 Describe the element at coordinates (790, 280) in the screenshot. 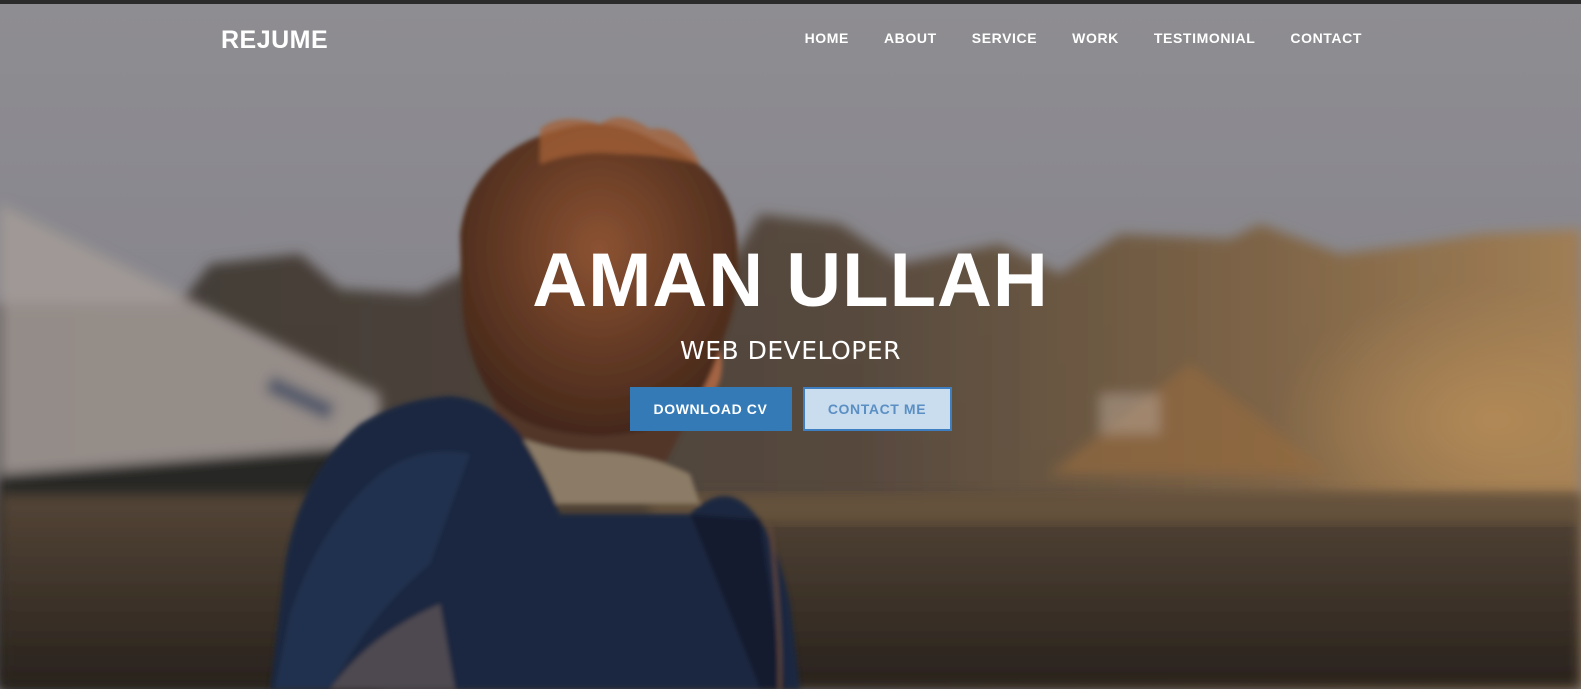

I see `hero-title: AMAN ULLAH` at that location.